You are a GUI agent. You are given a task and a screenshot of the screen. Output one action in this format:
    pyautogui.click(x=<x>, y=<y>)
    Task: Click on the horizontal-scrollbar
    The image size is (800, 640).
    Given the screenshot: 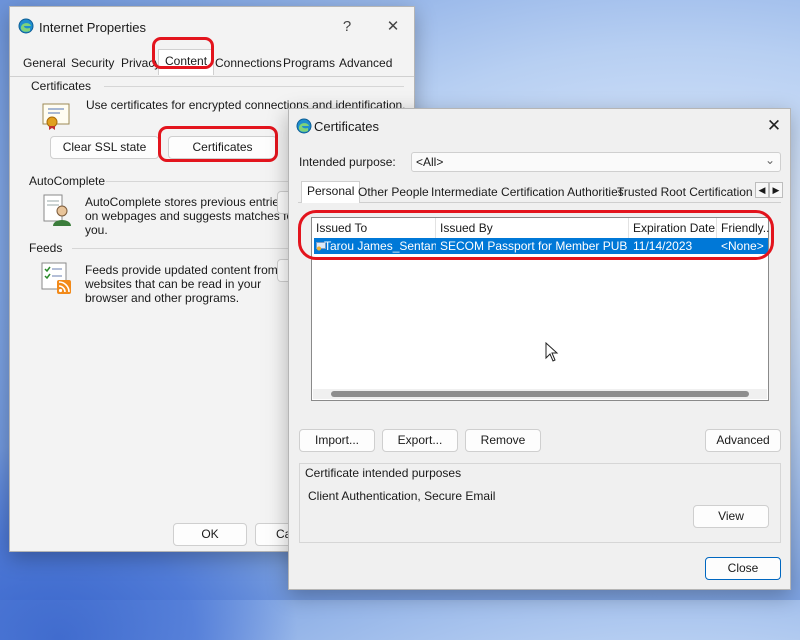 What is the action you would take?
    pyautogui.click(x=540, y=394)
    